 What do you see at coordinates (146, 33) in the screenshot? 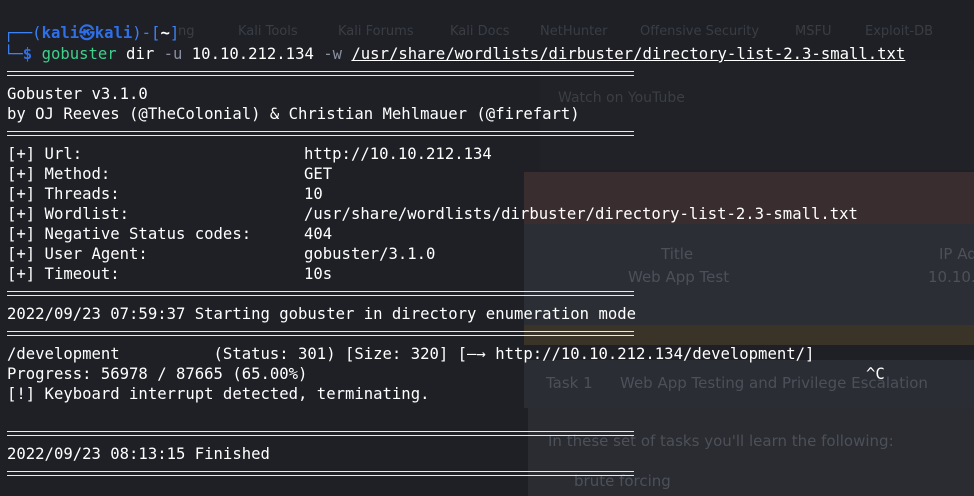
I see `prompt-bracket: )-[` at bounding box center [146, 33].